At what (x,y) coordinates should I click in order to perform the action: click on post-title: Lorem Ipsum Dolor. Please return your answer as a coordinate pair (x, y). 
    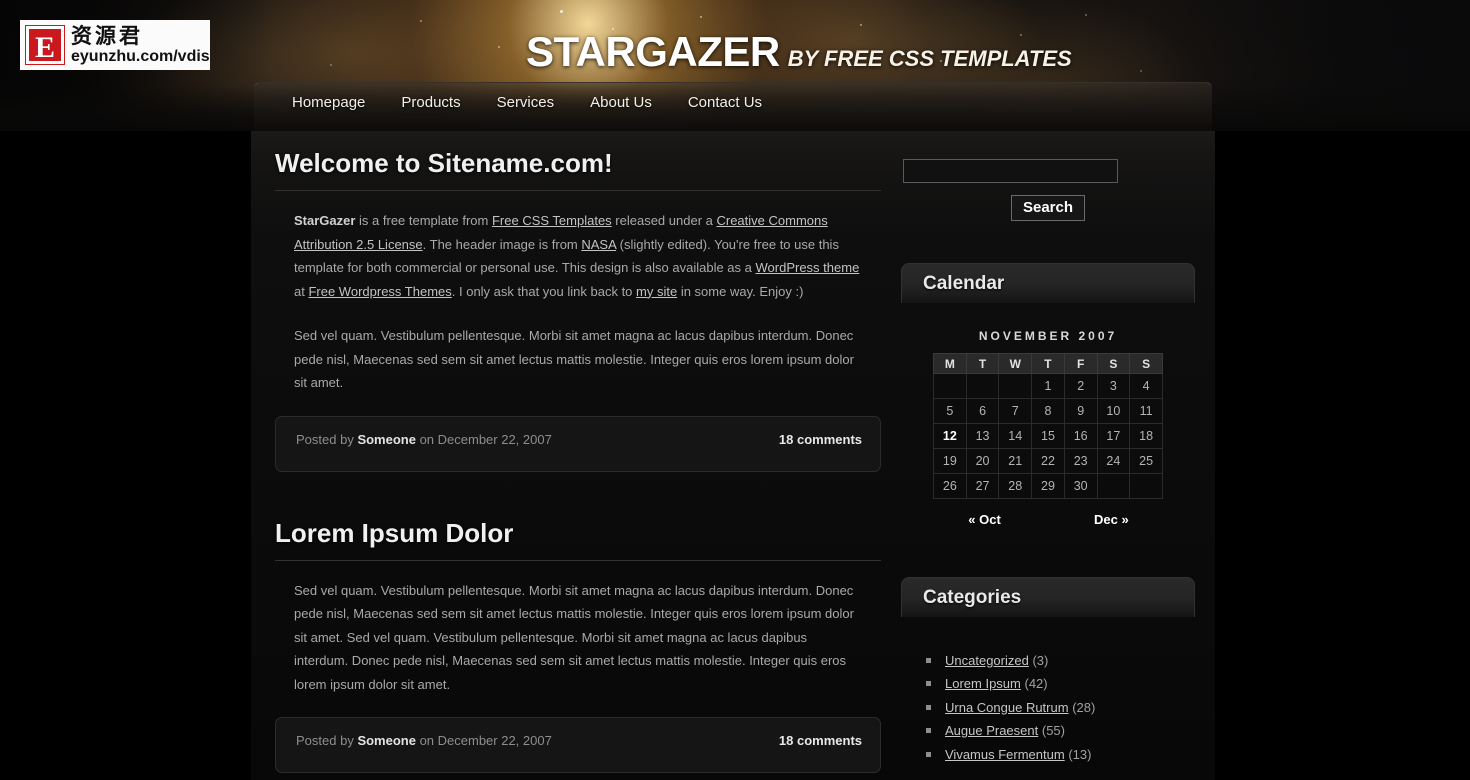
    Looking at the image, I should click on (578, 539).